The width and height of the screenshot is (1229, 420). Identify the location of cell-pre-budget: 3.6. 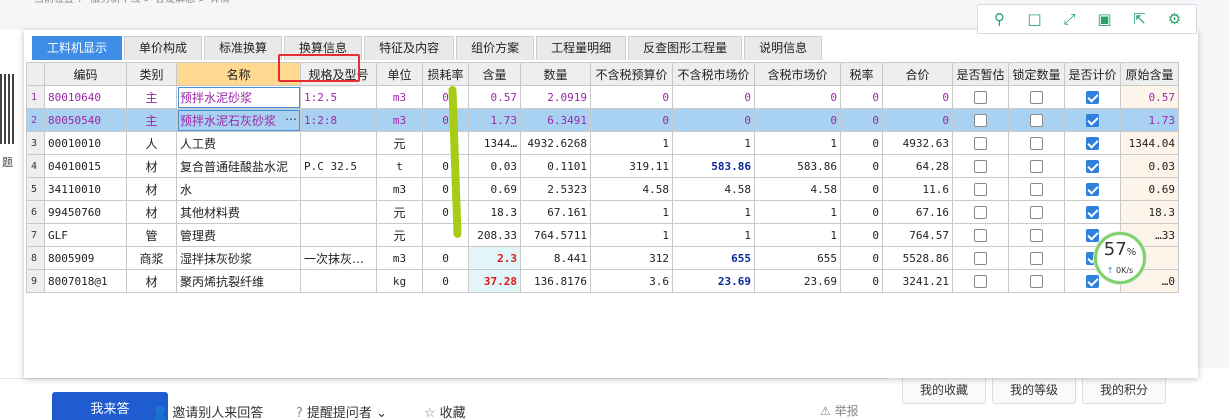
(631, 281).